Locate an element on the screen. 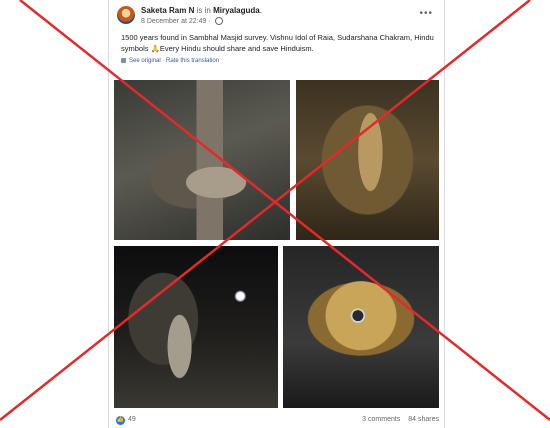 The image size is (550, 428). avatar is located at coordinates (126, 15).